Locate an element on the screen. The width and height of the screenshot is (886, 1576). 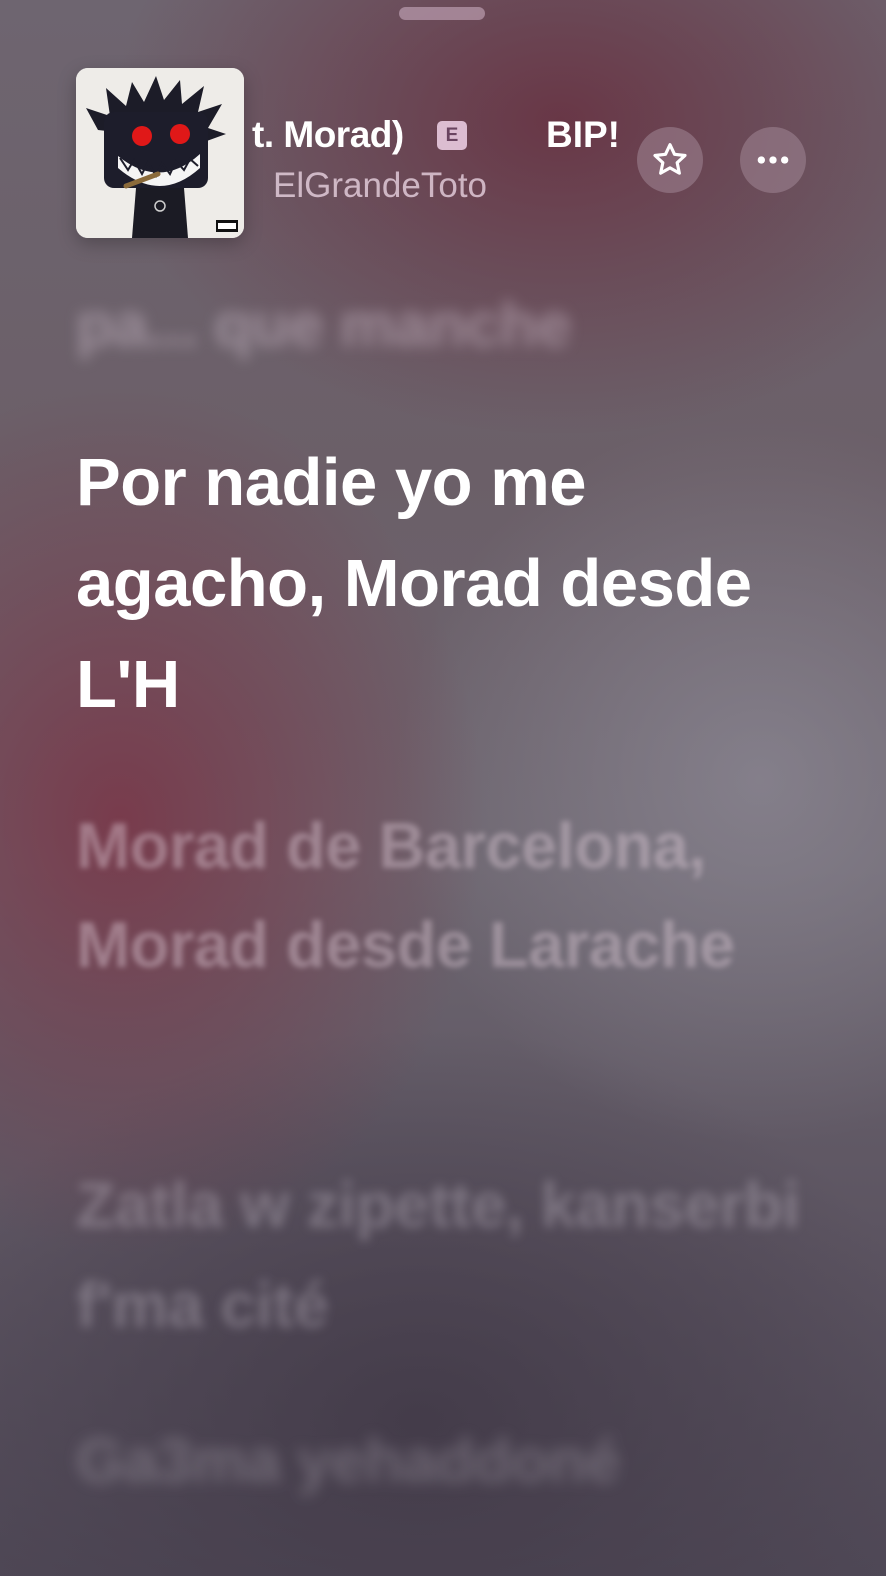
lyric-line-previous: pa... que manche is located at coordinates (456, 326).